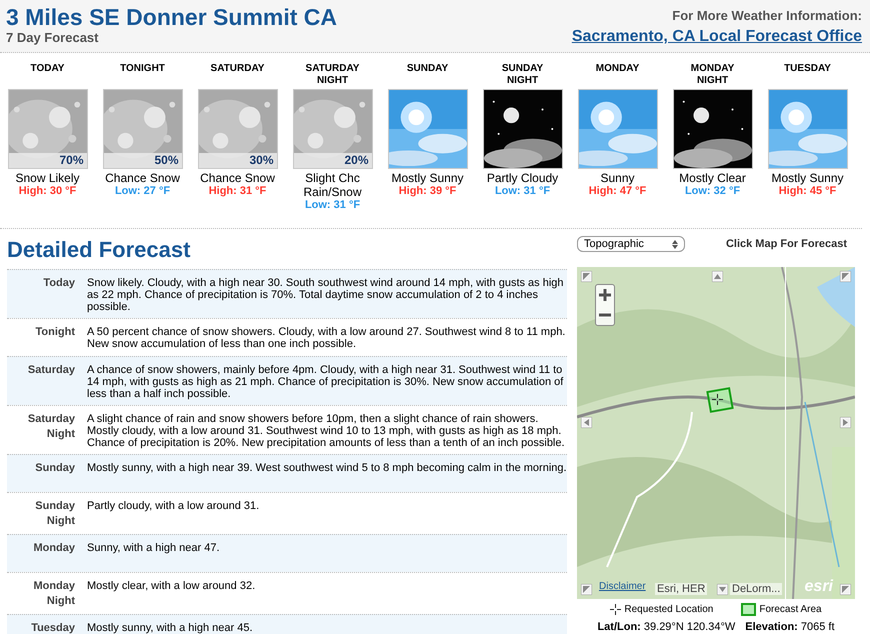 This screenshot has width=870, height=634. Describe the element at coordinates (47, 191) in the screenshot. I see `temperature: High: 30 °F` at that location.